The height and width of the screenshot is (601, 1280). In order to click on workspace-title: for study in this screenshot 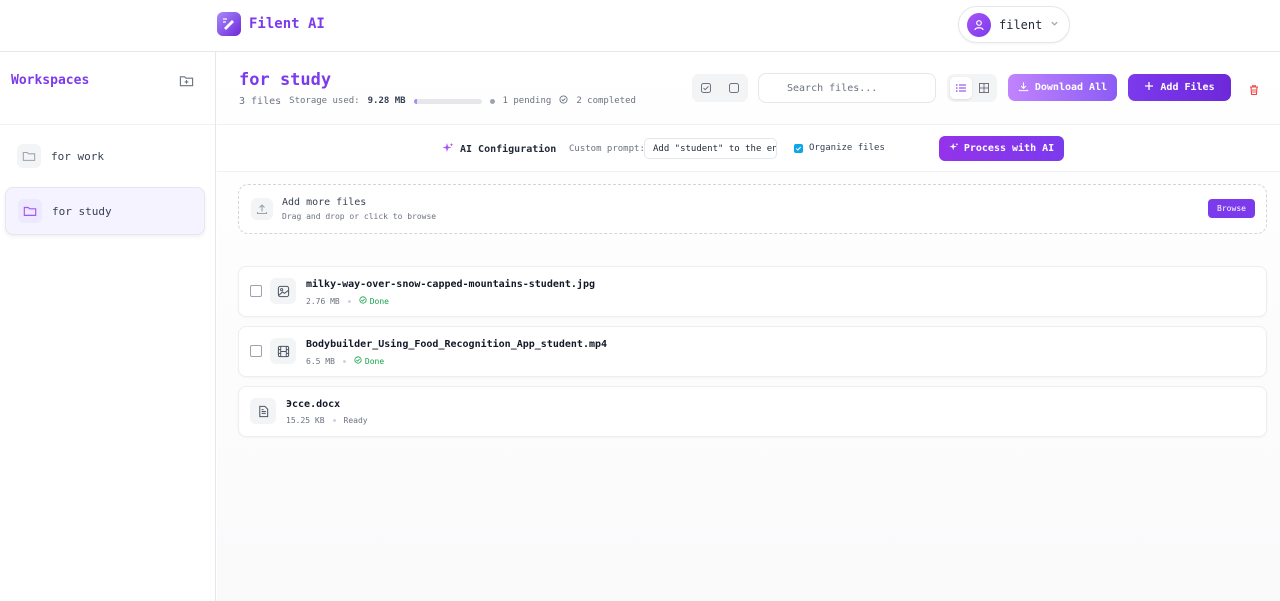, I will do `click(285, 80)`.